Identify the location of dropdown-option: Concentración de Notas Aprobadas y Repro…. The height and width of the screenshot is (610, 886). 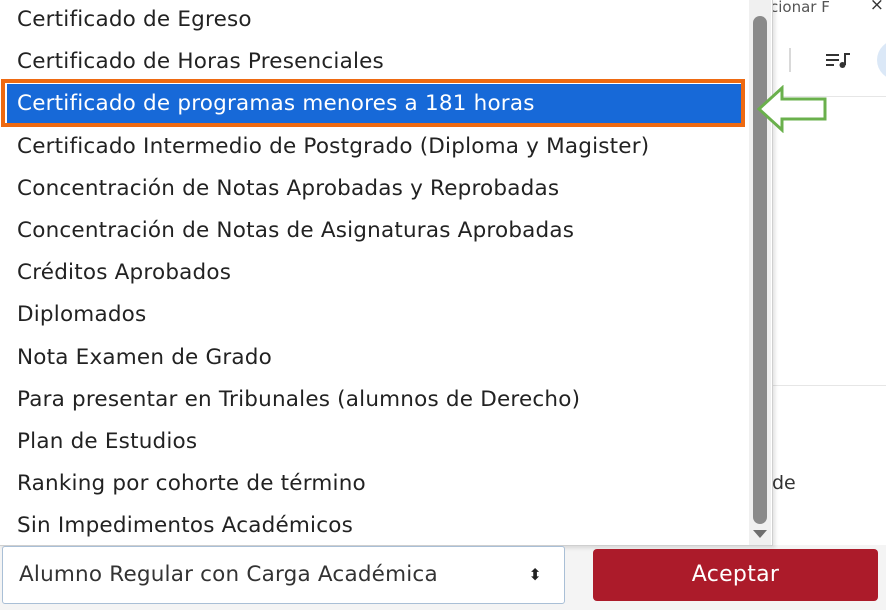
(374, 189).